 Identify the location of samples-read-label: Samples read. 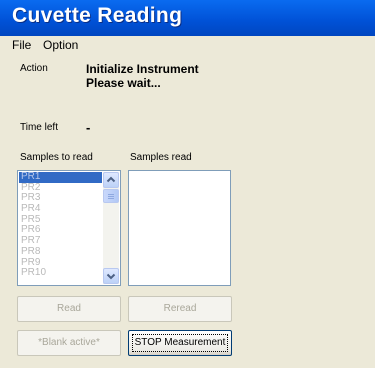
(161, 157).